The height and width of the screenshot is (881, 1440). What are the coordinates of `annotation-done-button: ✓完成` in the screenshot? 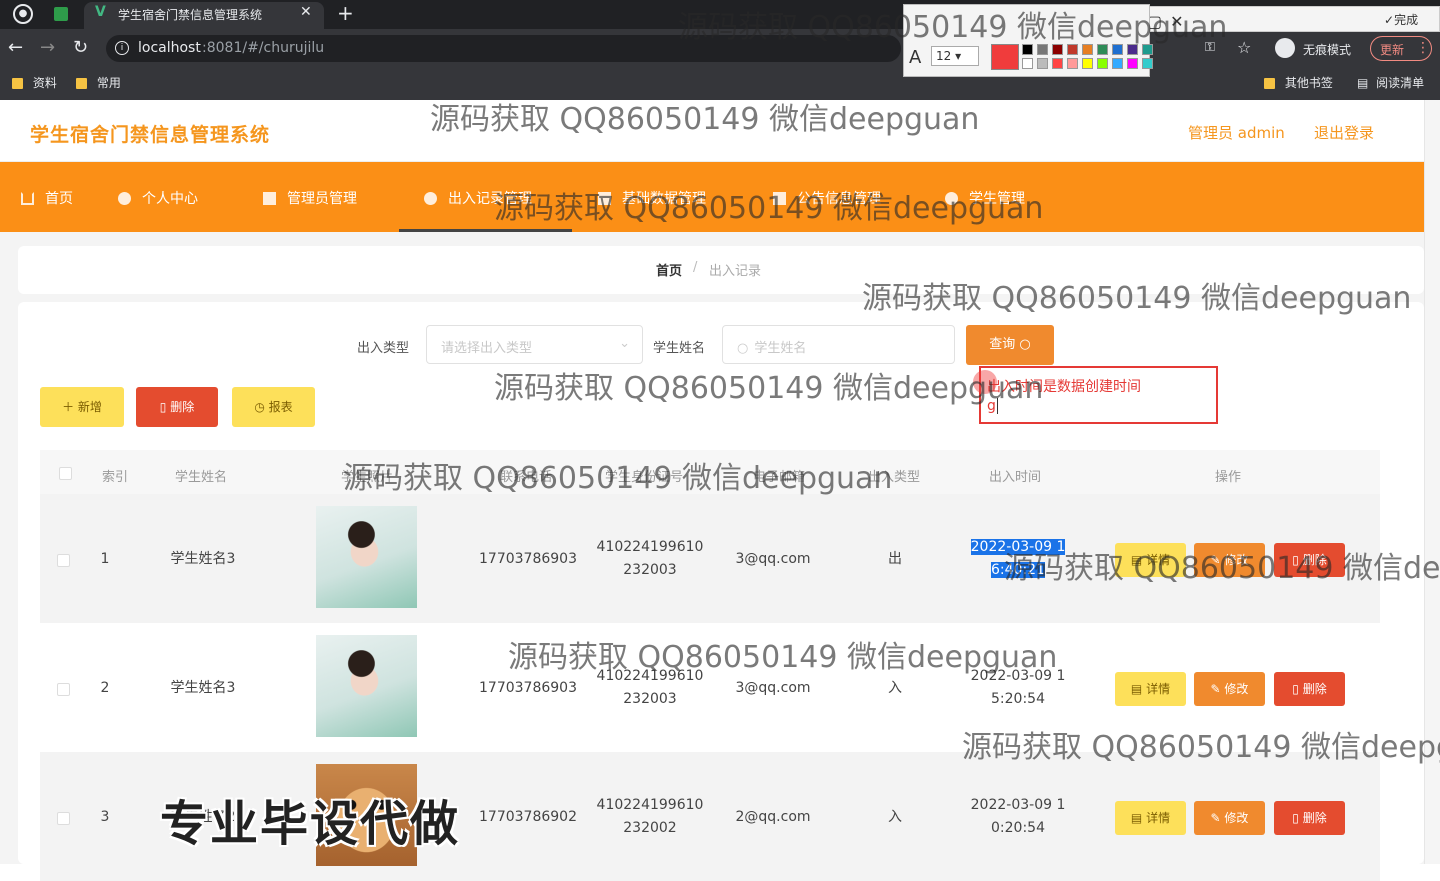 It's located at (1401, 19).